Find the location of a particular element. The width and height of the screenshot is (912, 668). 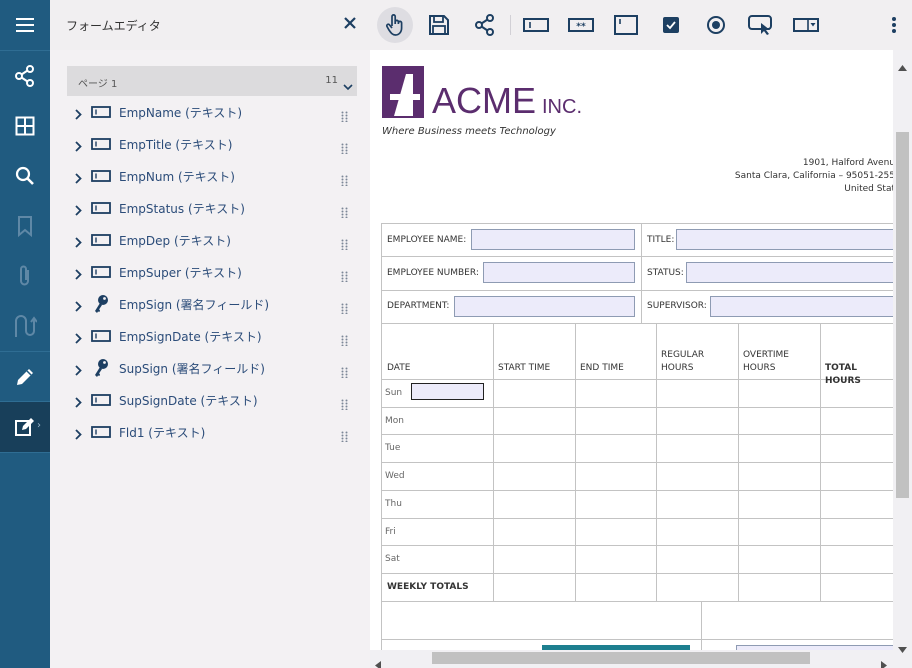

attachment-icon is located at coordinates (25, 276).